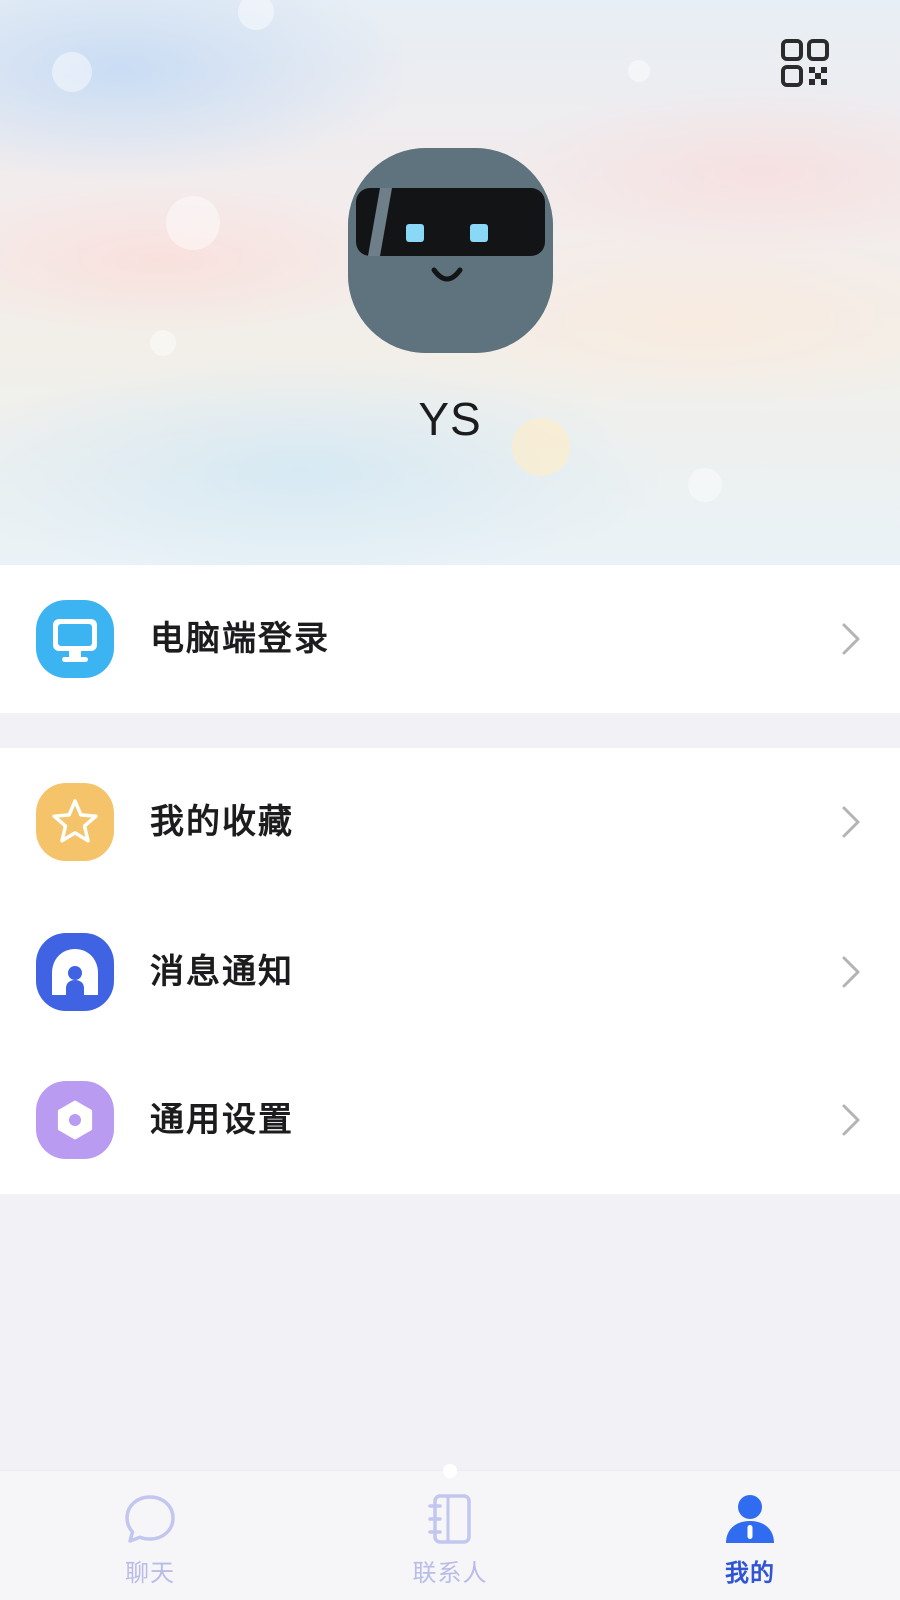  I want to click on tab-chat: 聊天, so click(150, 1535).